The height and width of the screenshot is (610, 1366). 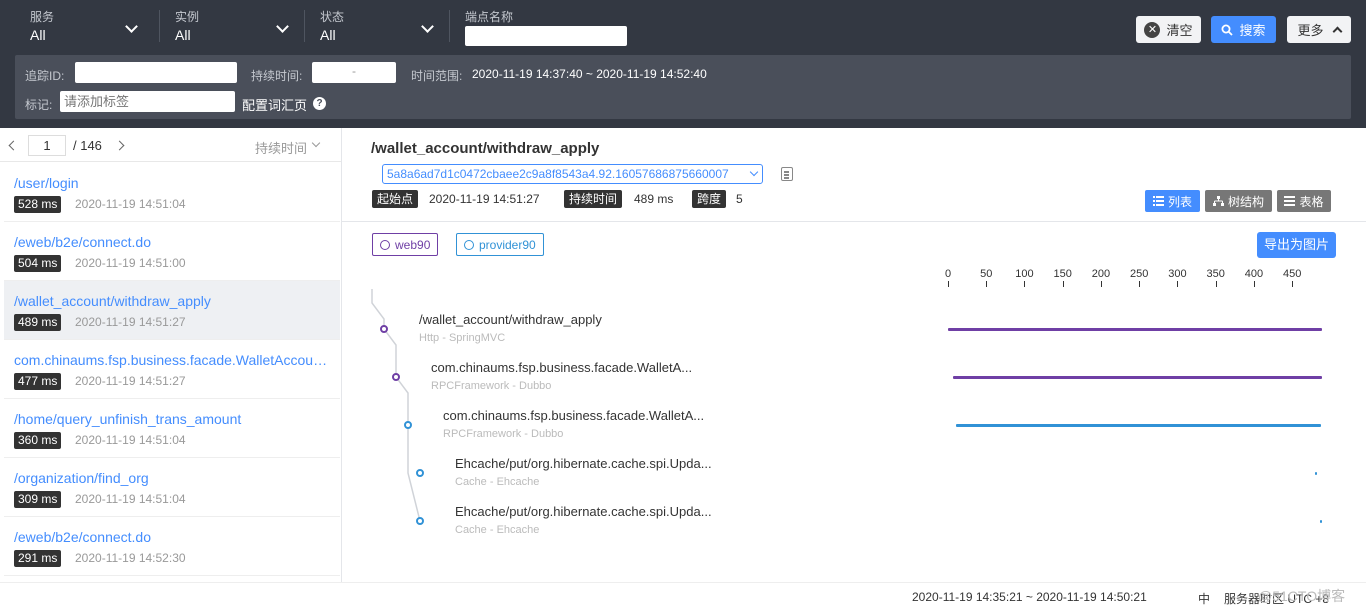 I want to click on duration-range-input: -, so click(x=354, y=72).